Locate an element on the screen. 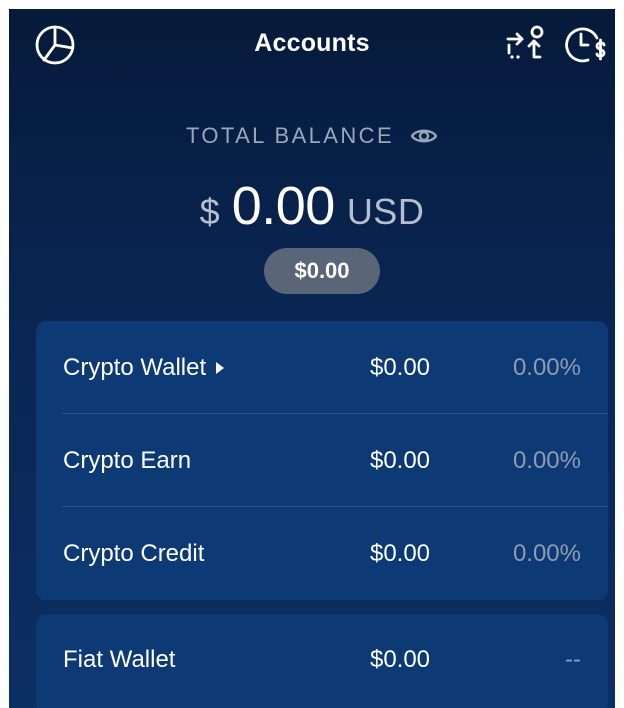 The width and height of the screenshot is (624, 708). account-row-crypto-earn: Crypto Earn $0.00 0.00% is located at coordinates (322, 460).